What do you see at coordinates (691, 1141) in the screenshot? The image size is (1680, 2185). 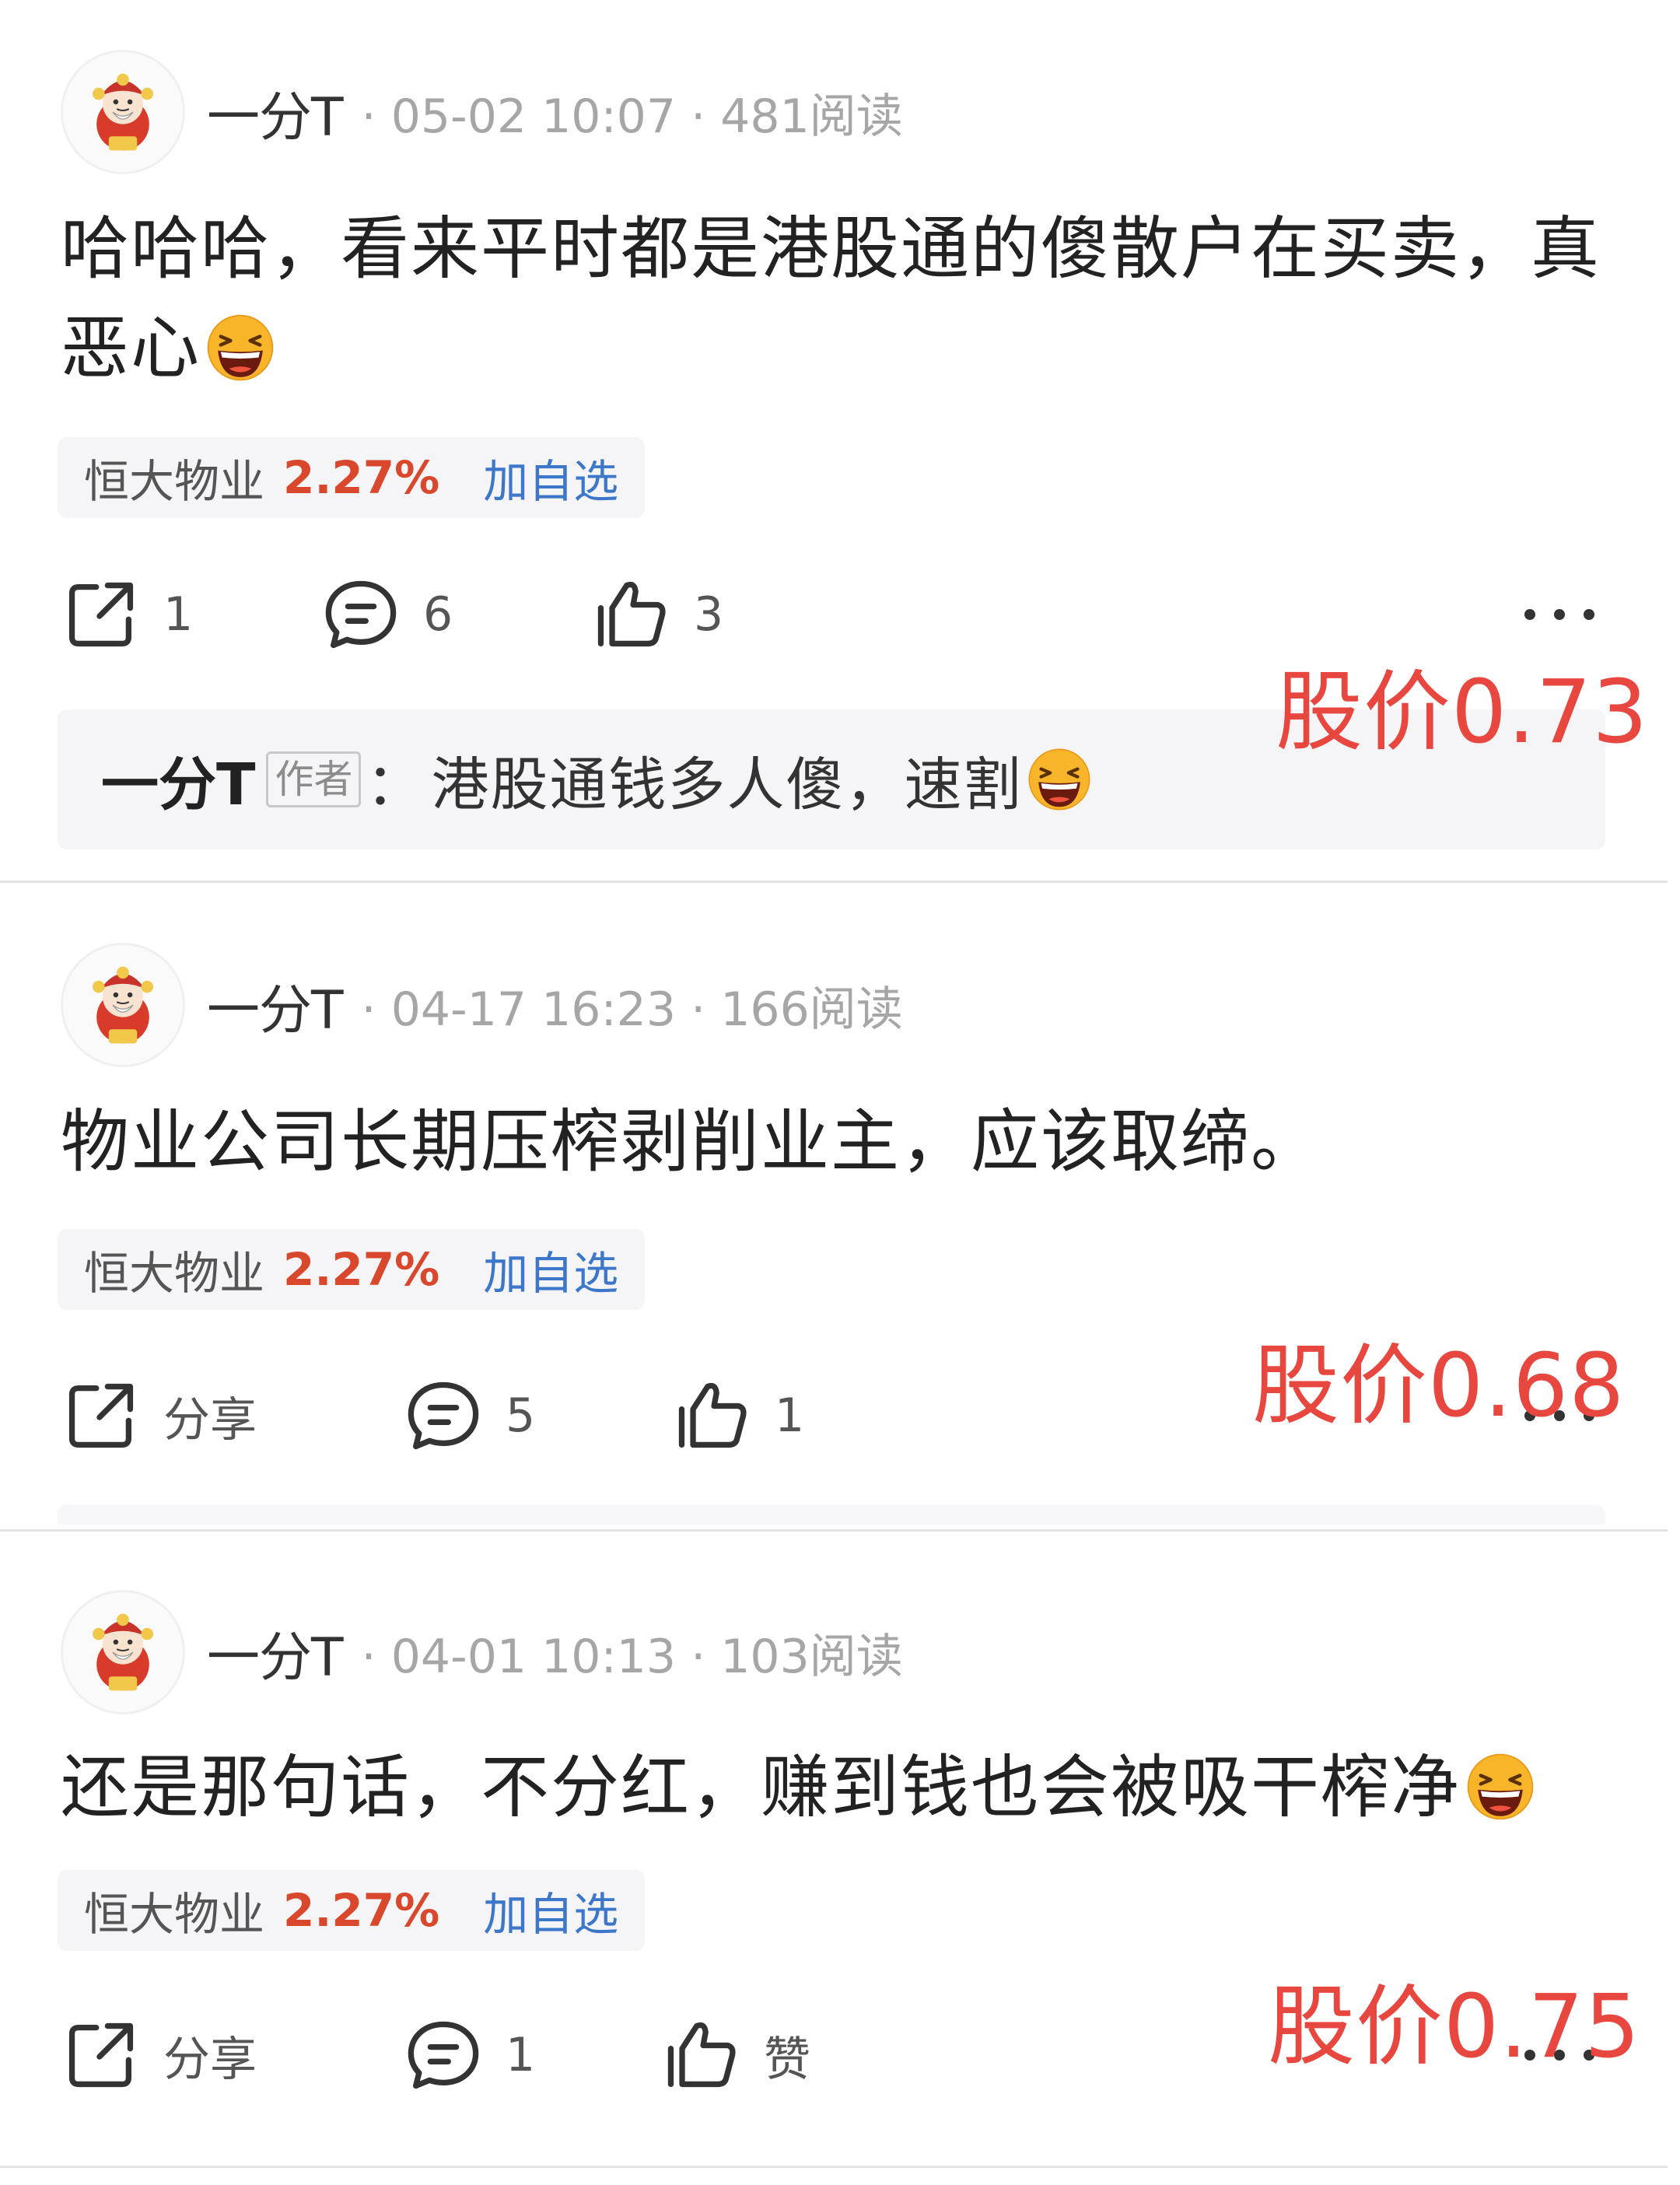 I see `post-text: 物业公司长期压榨剥削业主，应该取缔。` at bounding box center [691, 1141].